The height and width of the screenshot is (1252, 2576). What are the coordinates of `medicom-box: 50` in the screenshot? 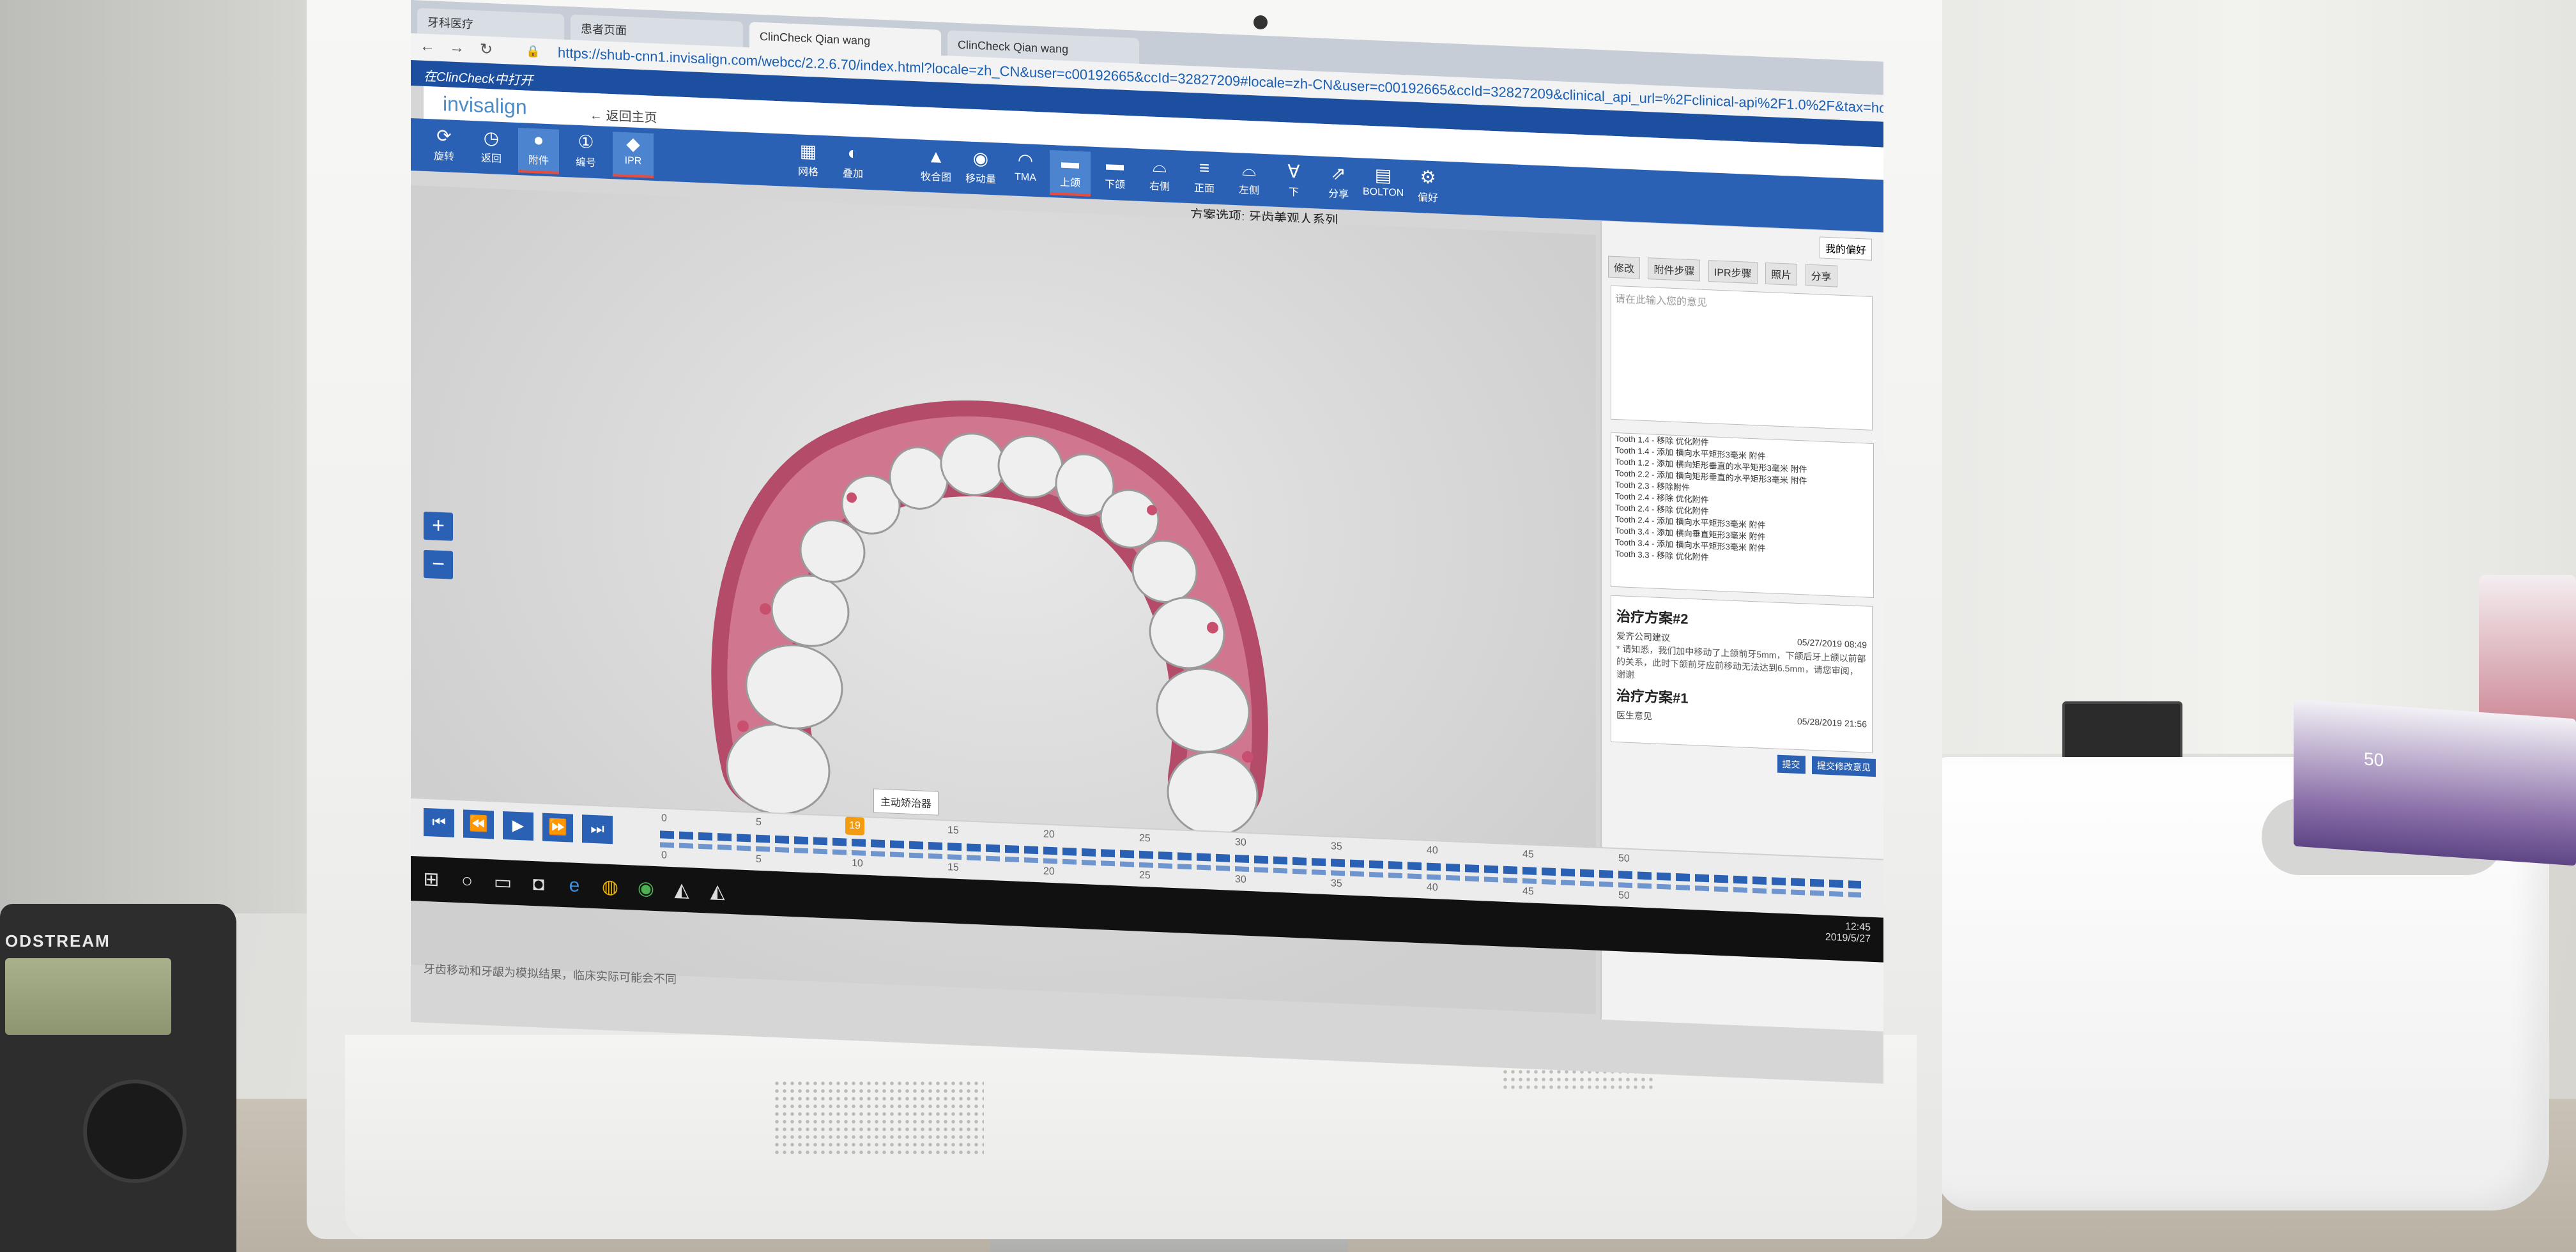 It's located at (2435, 782).